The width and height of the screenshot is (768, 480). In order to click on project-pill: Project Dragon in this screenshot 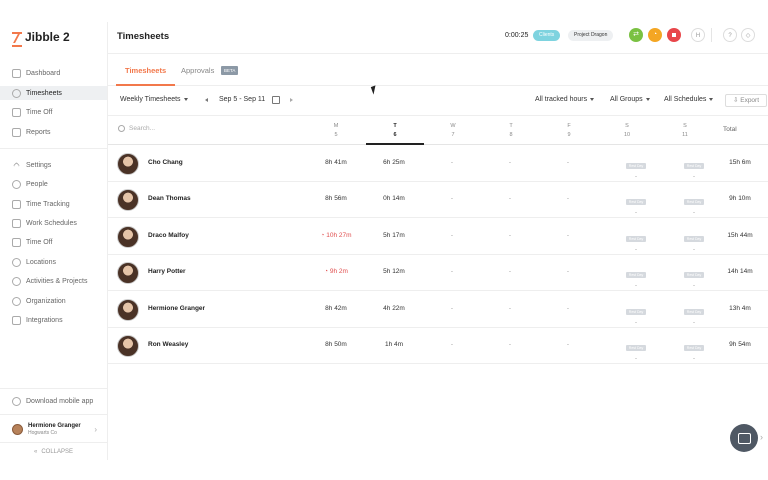, I will do `click(591, 35)`.